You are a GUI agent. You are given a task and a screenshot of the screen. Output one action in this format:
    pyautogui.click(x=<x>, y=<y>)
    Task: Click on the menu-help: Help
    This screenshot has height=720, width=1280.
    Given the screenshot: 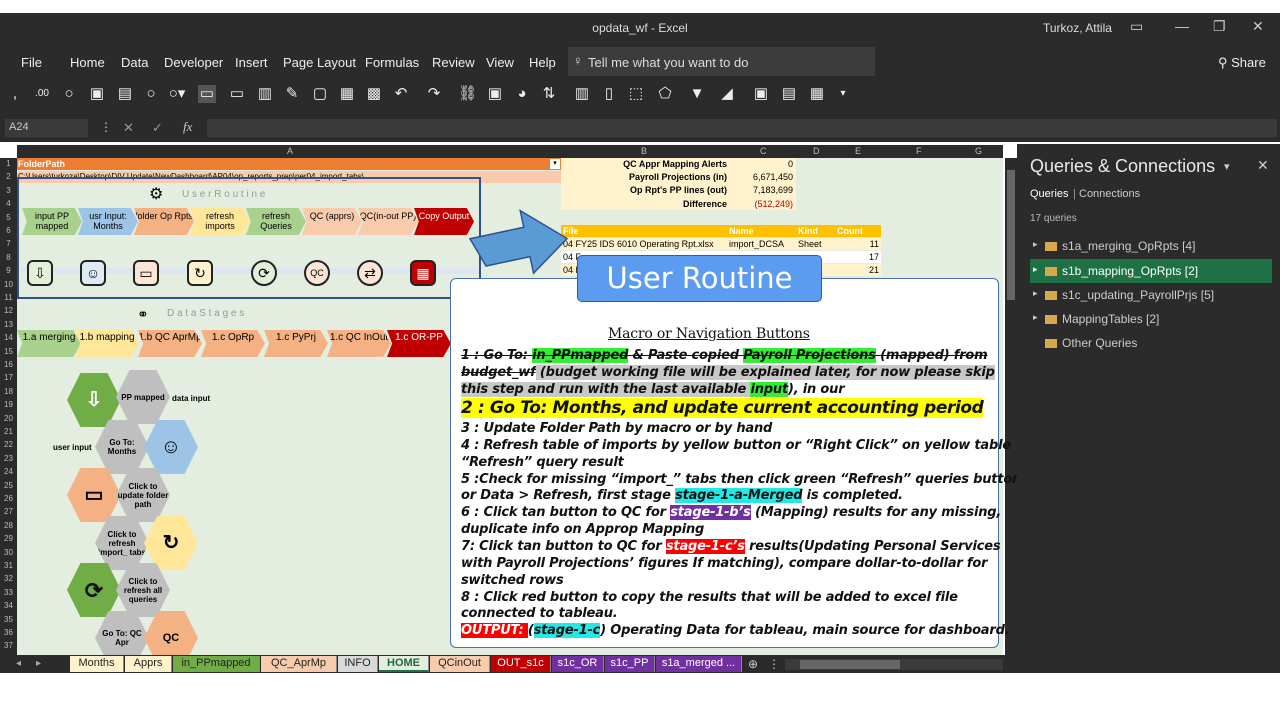 What is the action you would take?
    pyautogui.click(x=542, y=62)
    